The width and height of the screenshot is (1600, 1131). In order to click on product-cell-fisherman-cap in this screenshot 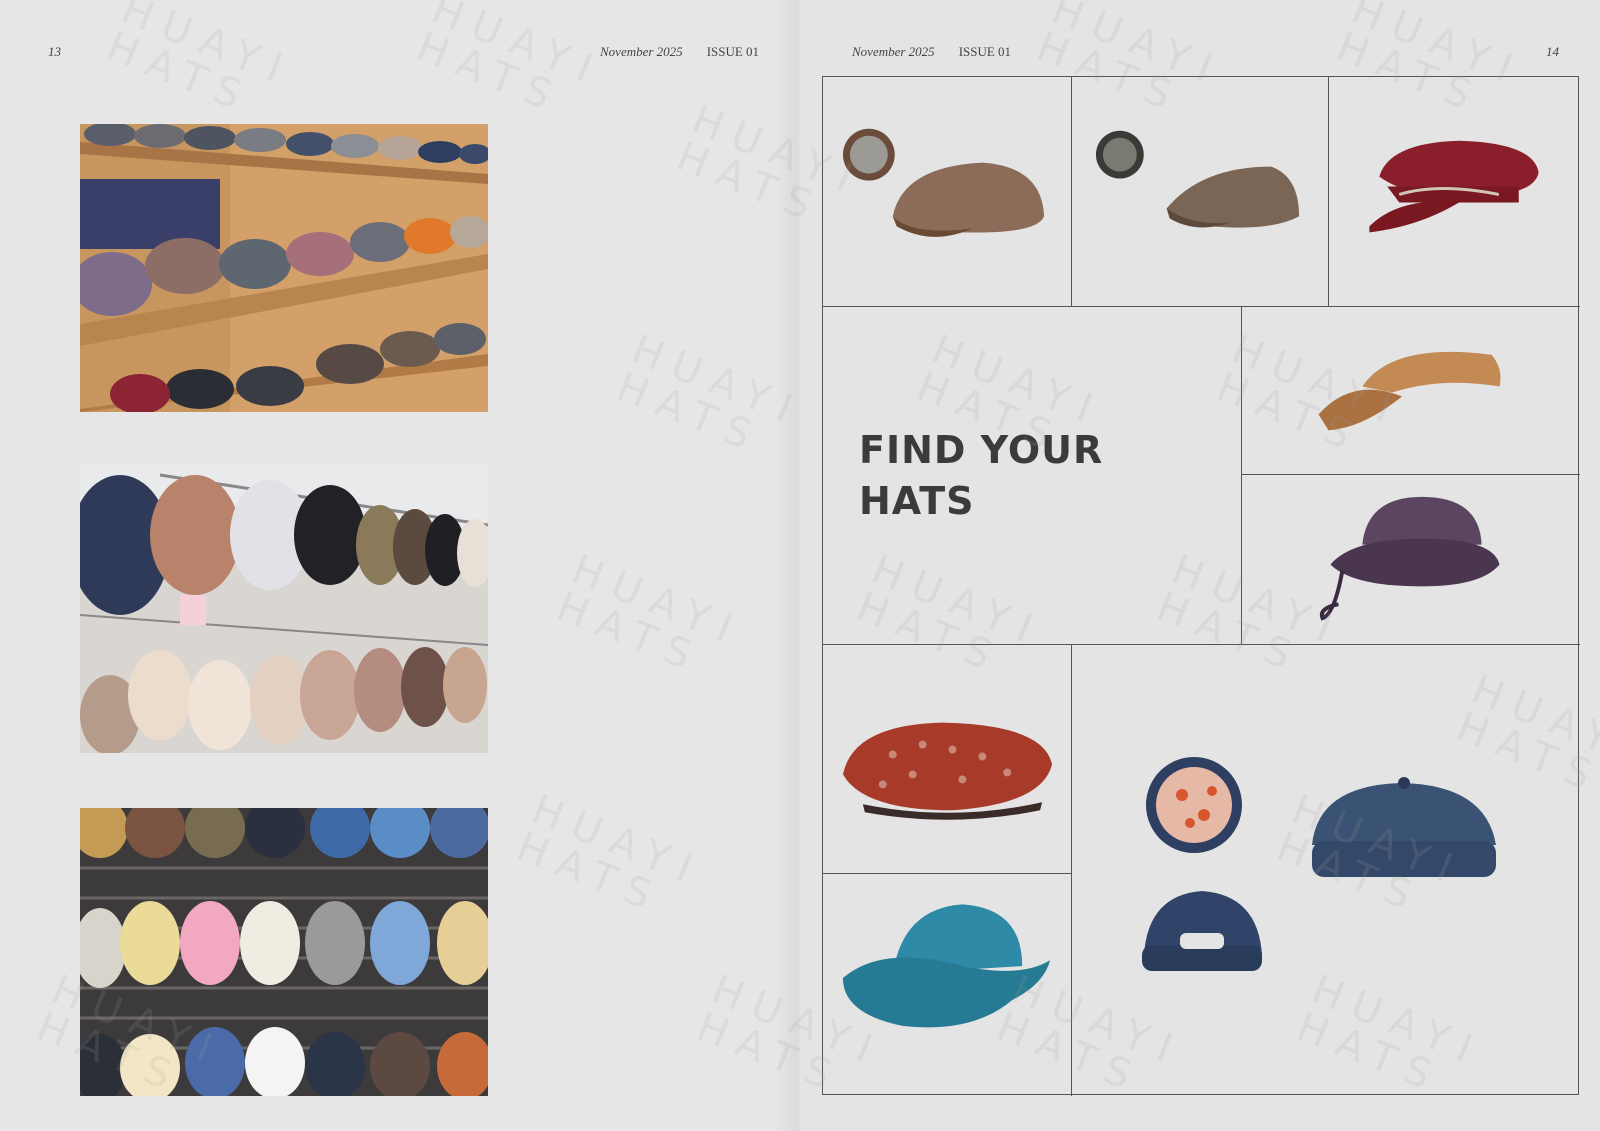, I will do `click(1454, 192)`.